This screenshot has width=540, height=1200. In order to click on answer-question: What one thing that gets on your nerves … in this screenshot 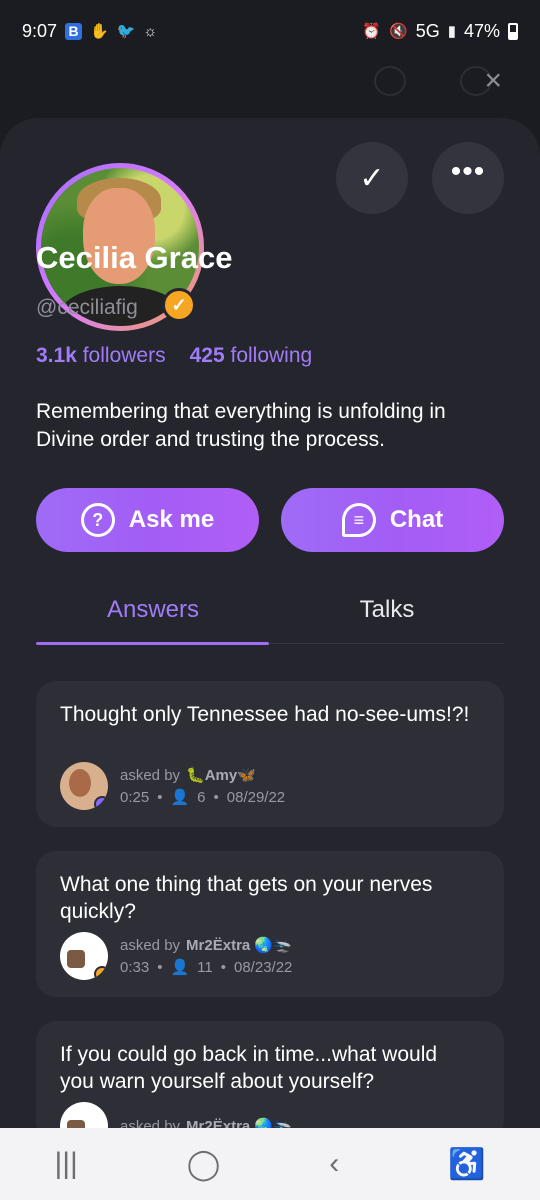, I will do `click(246, 898)`.